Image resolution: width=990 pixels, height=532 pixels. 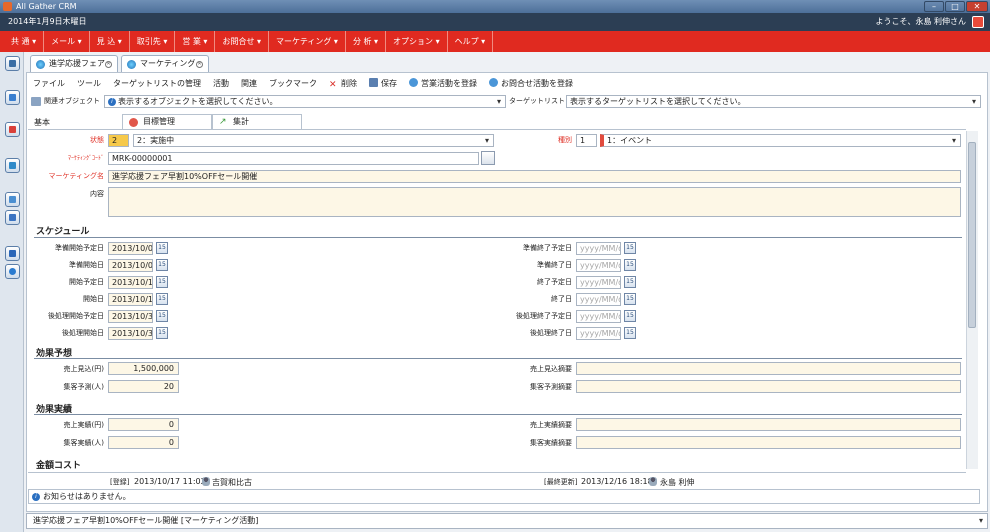 I want to click on menu-marketing: マーケティング ▾, so click(x=307, y=41).